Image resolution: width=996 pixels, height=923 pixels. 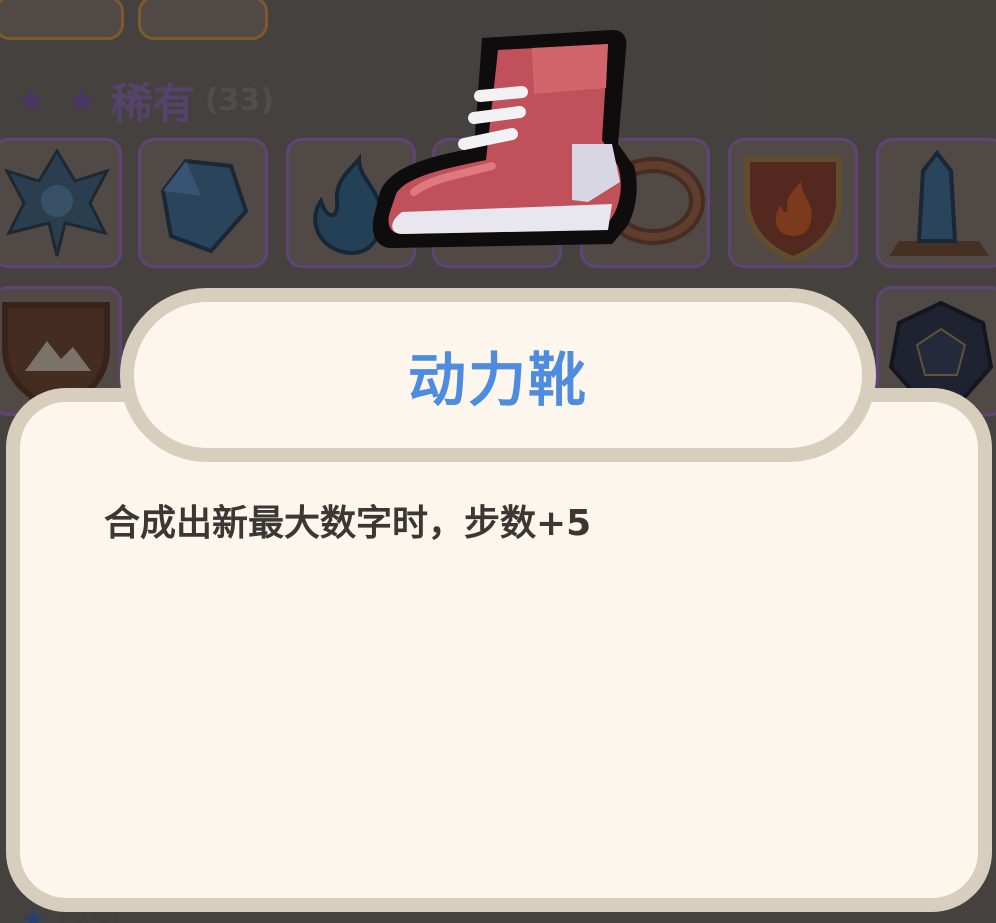 I want to click on red-boot-icon, so click(x=504, y=139).